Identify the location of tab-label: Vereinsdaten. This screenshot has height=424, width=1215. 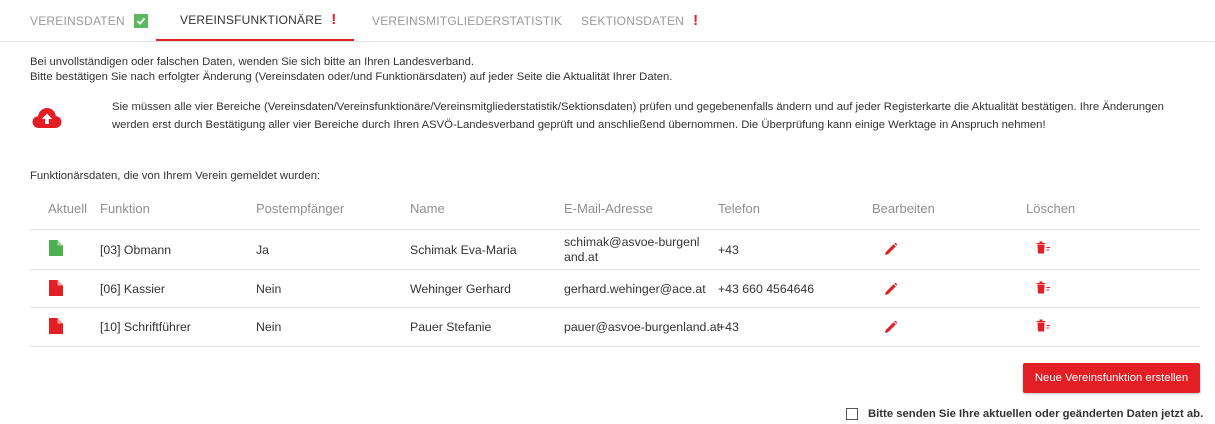
(77, 20).